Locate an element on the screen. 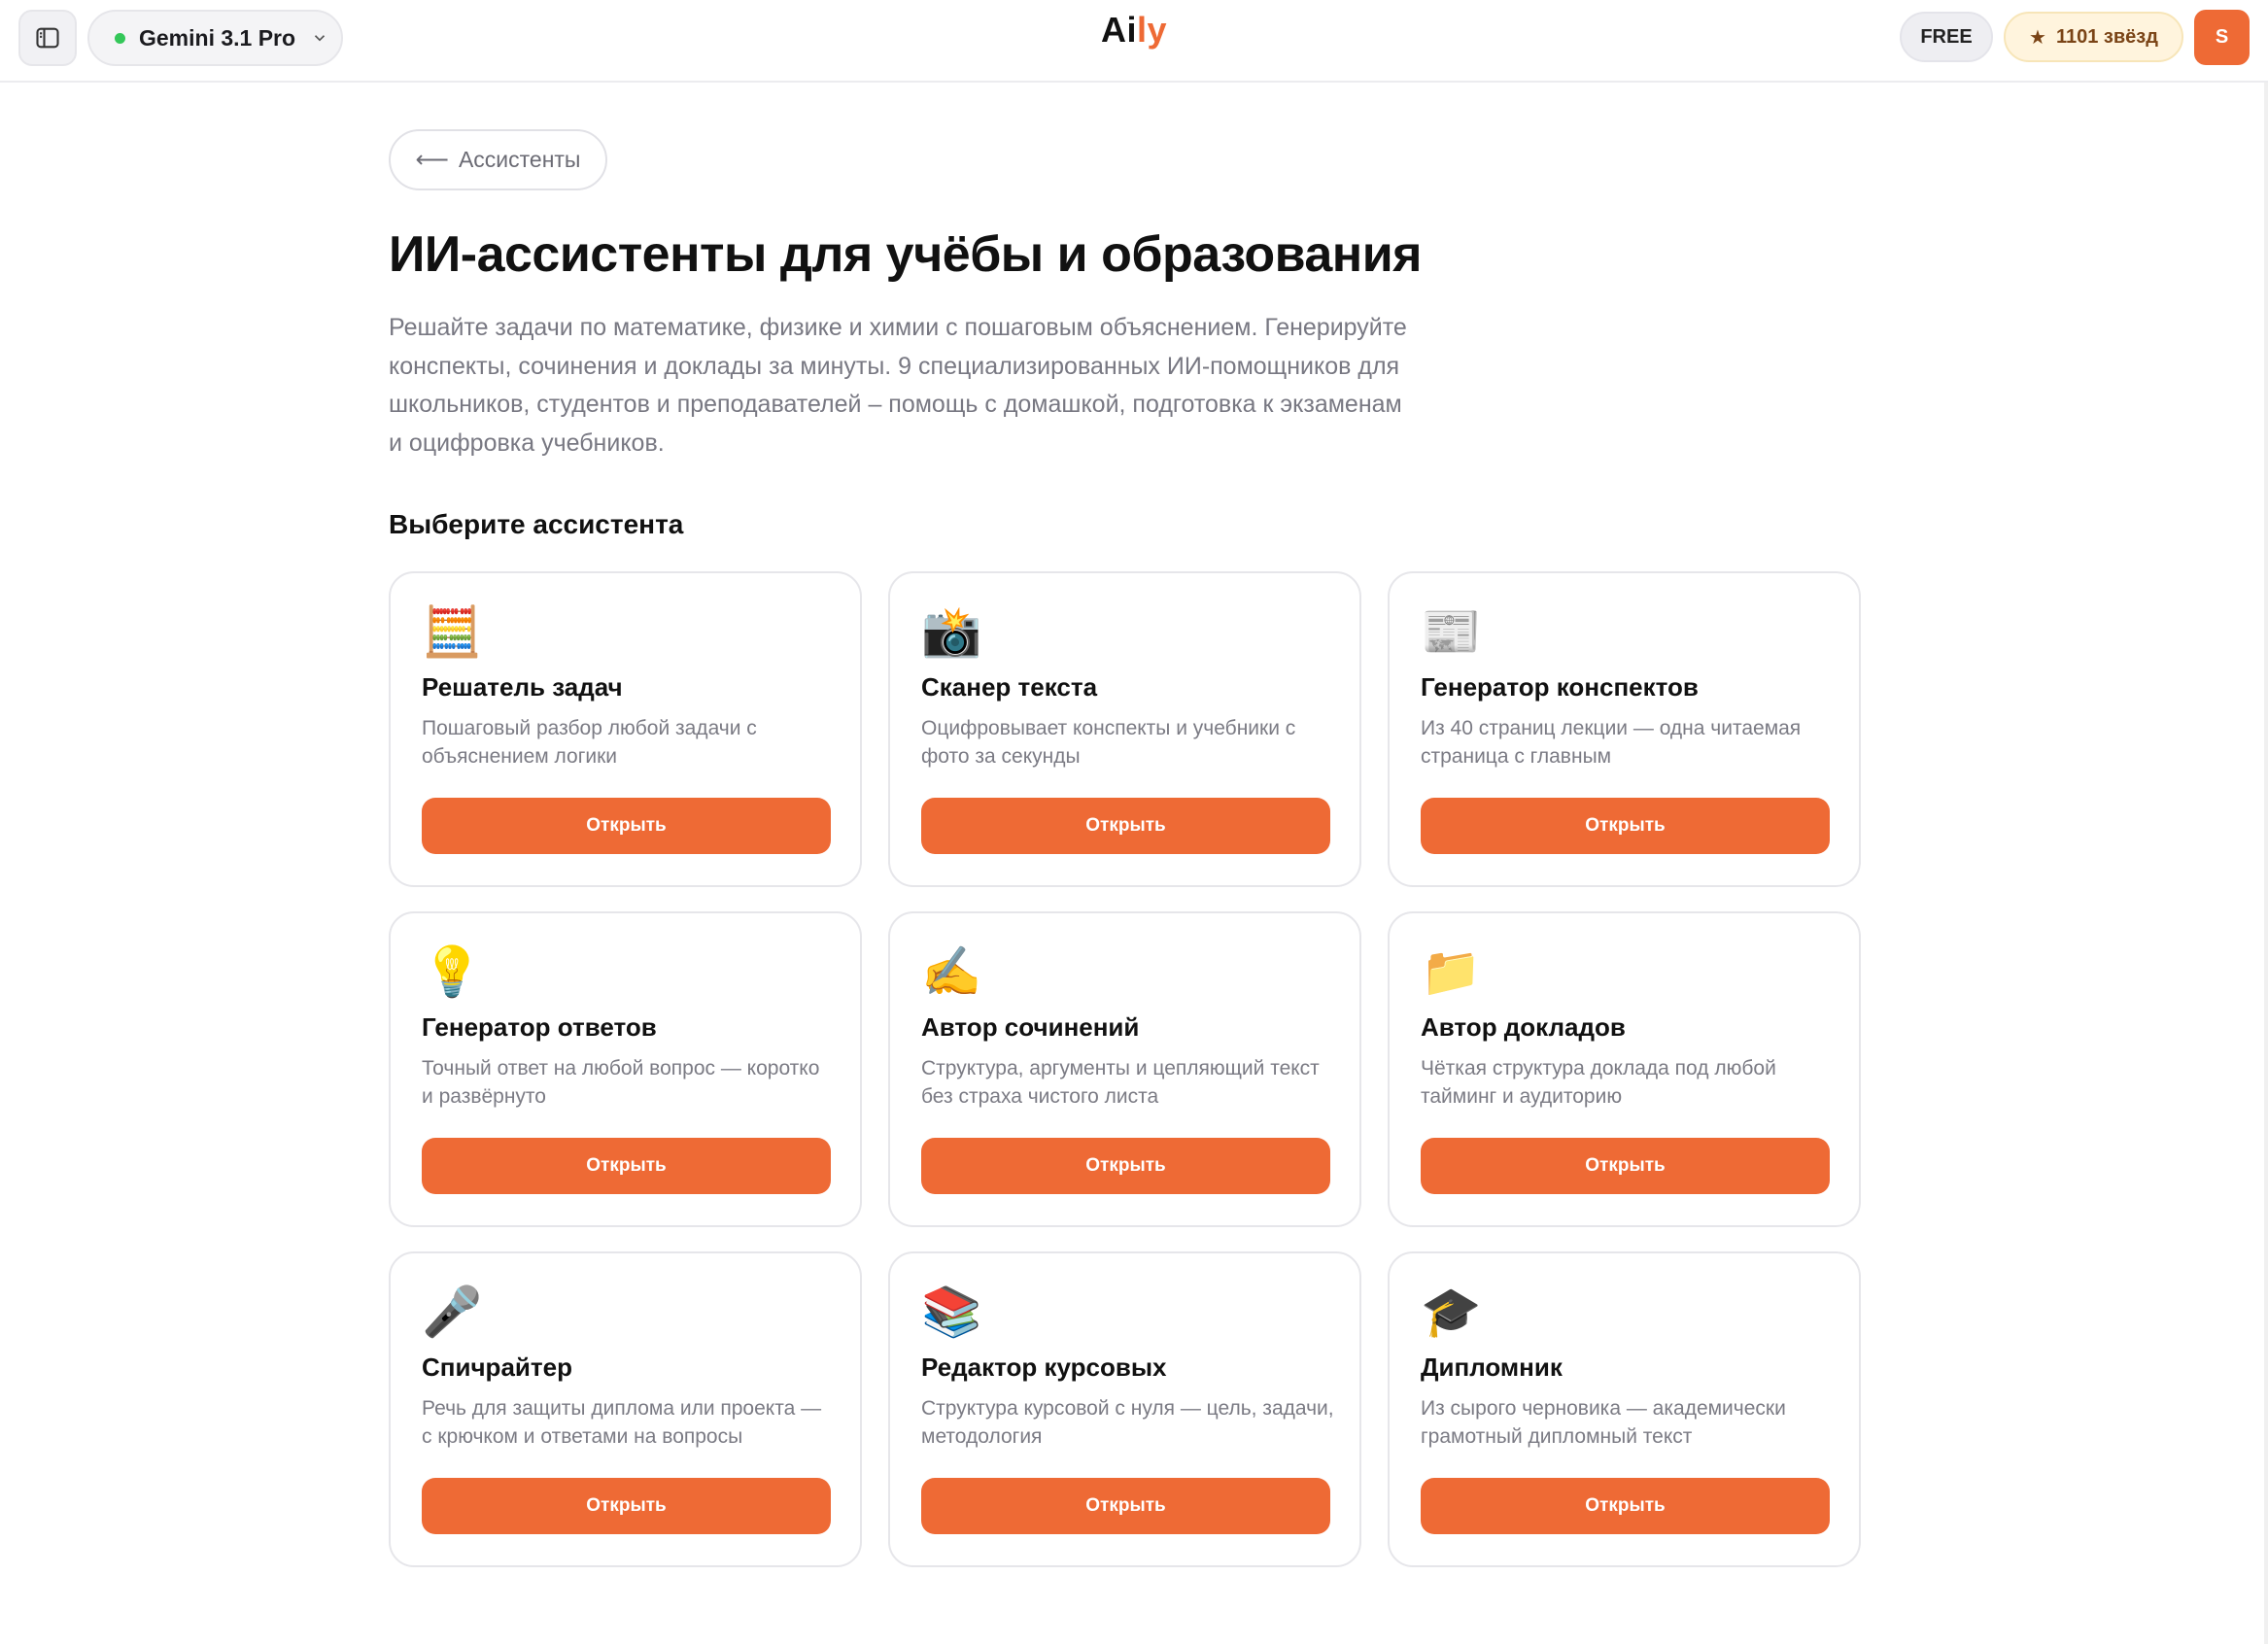 Image resolution: width=2268 pixels, height=1644 pixels. card-title: Автор сочинений is located at coordinates (1030, 1027).